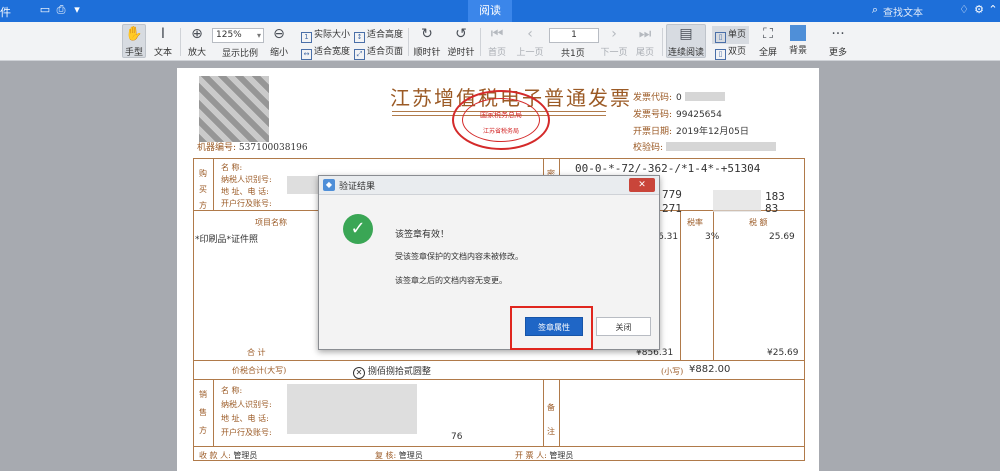  What do you see at coordinates (234, 109) in the screenshot?
I see `qr-code` at bounding box center [234, 109].